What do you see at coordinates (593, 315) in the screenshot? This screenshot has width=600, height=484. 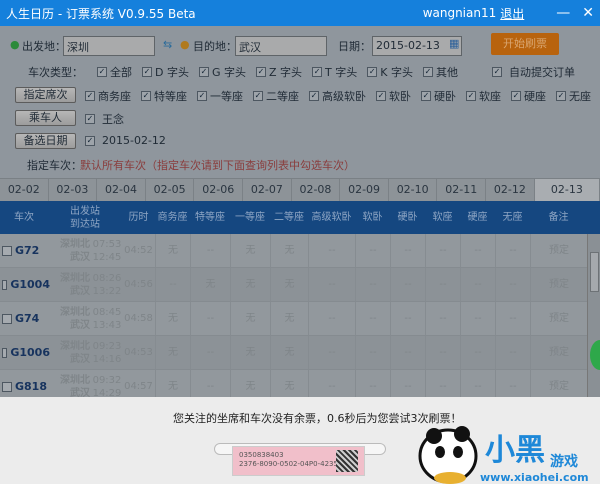 I see `scrollbar` at bounding box center [593, 315].